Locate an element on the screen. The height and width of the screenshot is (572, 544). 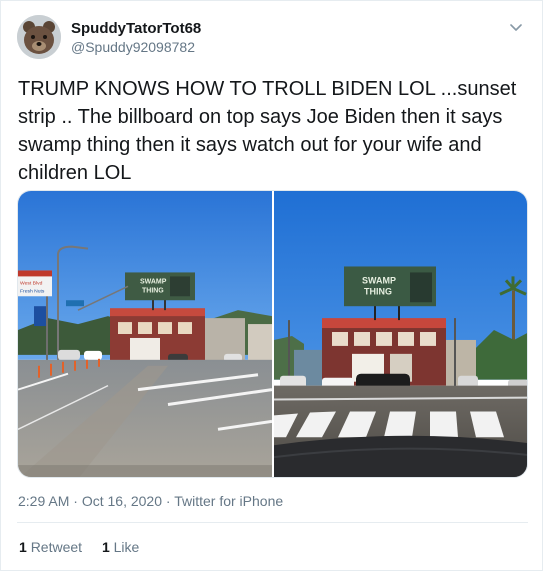
retweets-label: Retweet is located at coordinates (56, 547).